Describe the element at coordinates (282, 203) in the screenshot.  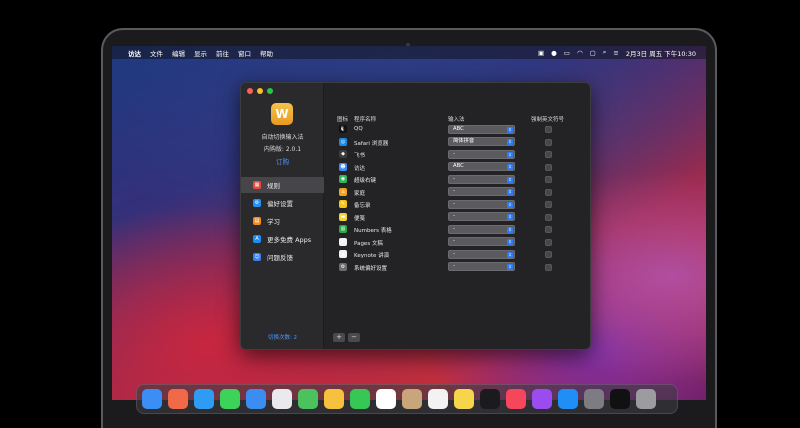
I see `sidebar-item: ⚙ 偏好设置` at that location.